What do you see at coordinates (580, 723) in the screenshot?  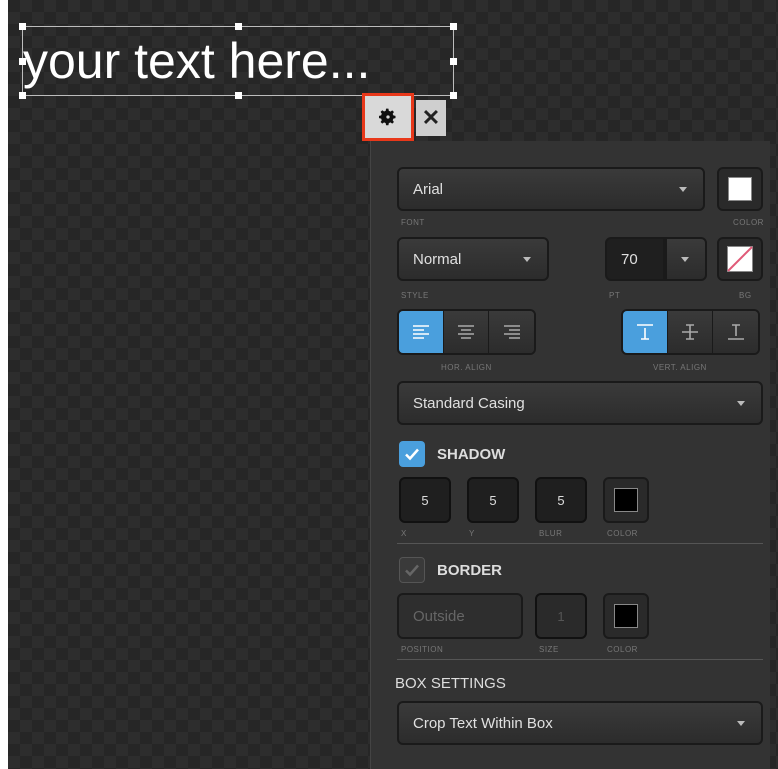 I see `box-settings-dropdown: Crop Text Within Box` at bounding box center [580, 723].